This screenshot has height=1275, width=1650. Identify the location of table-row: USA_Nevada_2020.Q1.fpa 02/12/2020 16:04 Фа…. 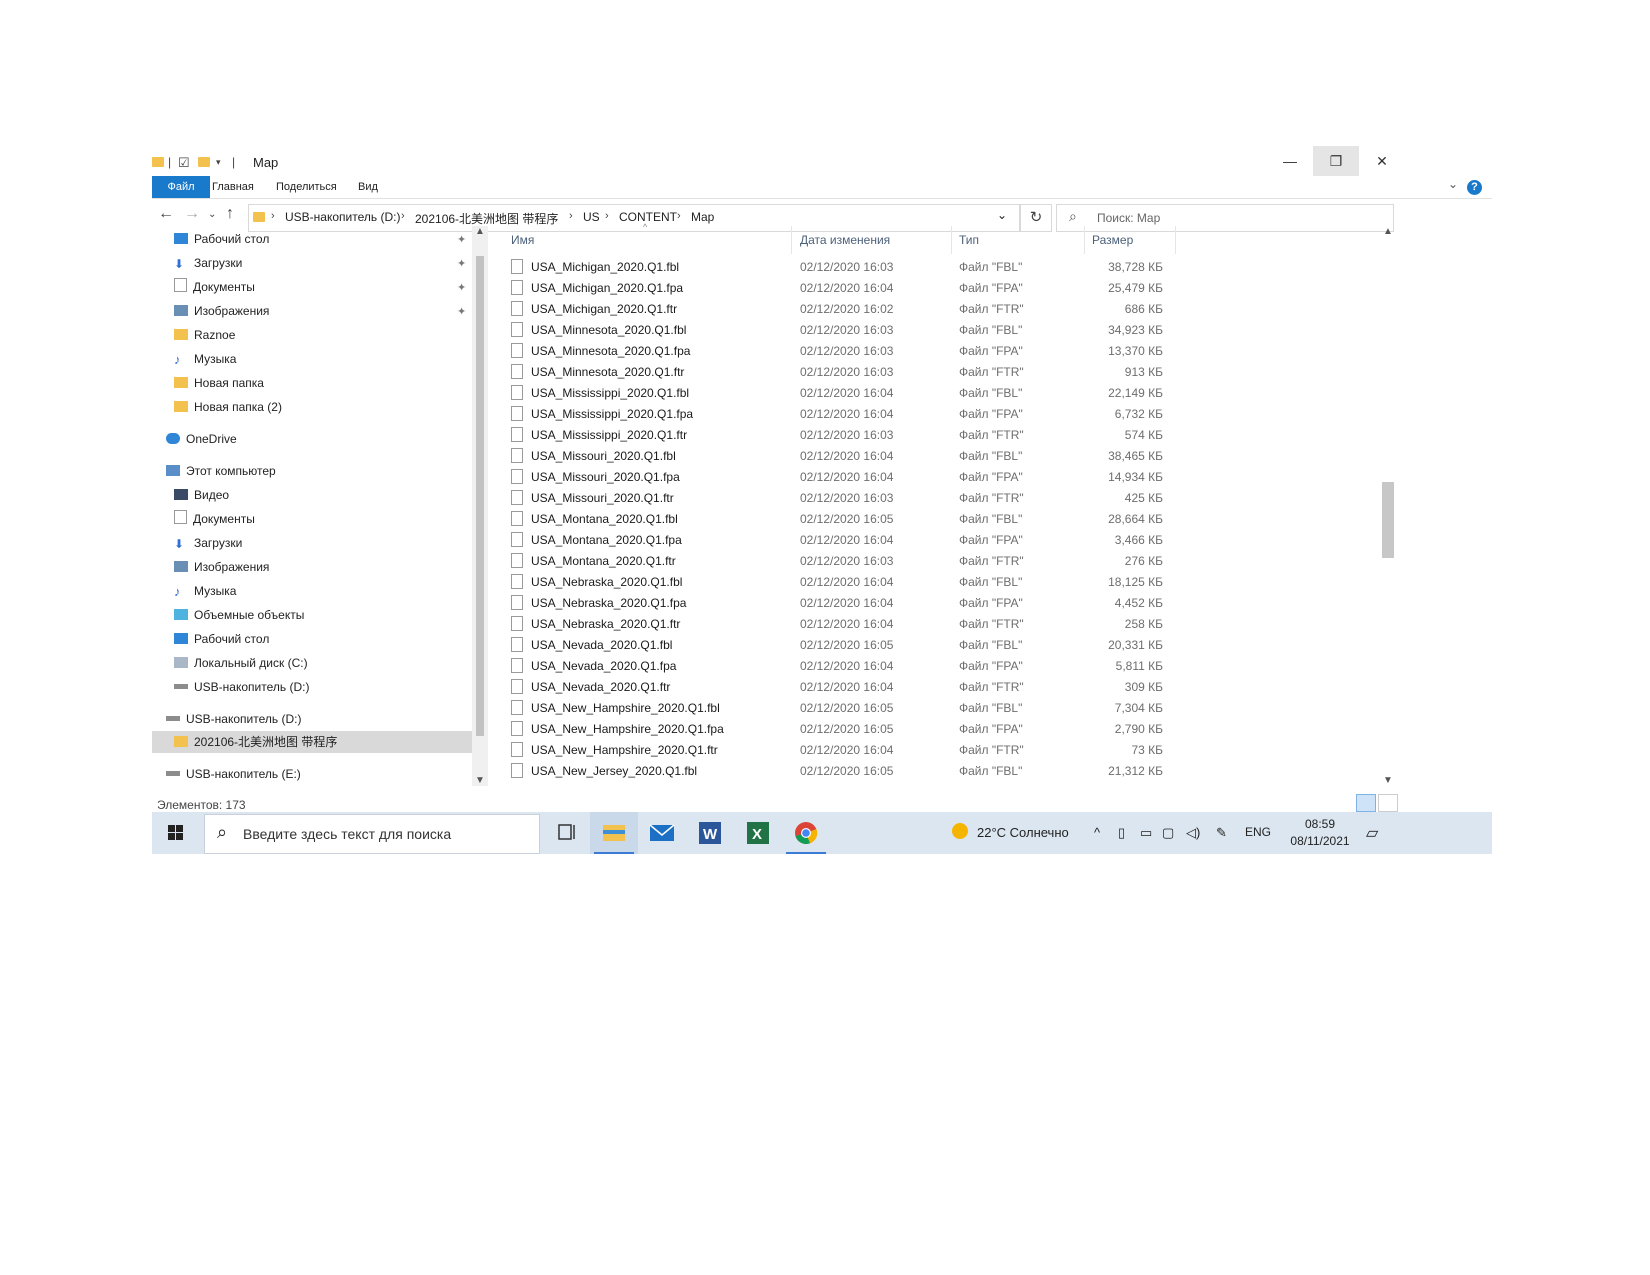
(947, 666).